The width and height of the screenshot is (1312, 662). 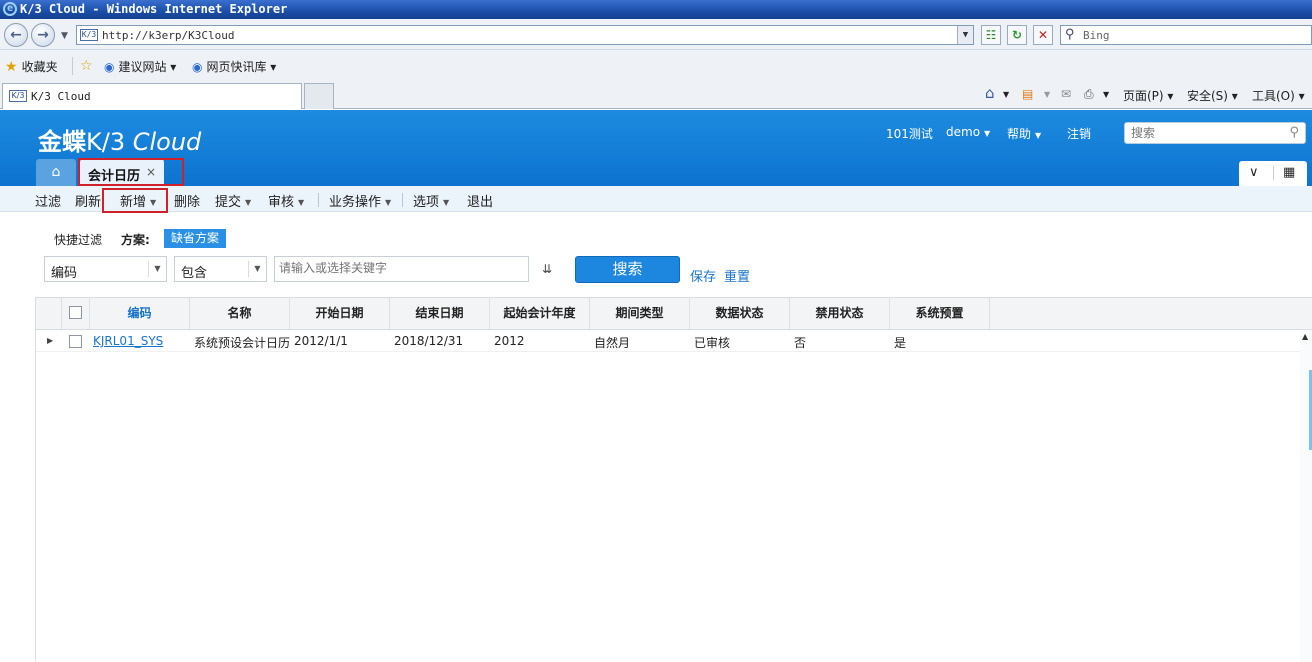 I want to click on field-select-value: 编码, so click(x=64, y=273).